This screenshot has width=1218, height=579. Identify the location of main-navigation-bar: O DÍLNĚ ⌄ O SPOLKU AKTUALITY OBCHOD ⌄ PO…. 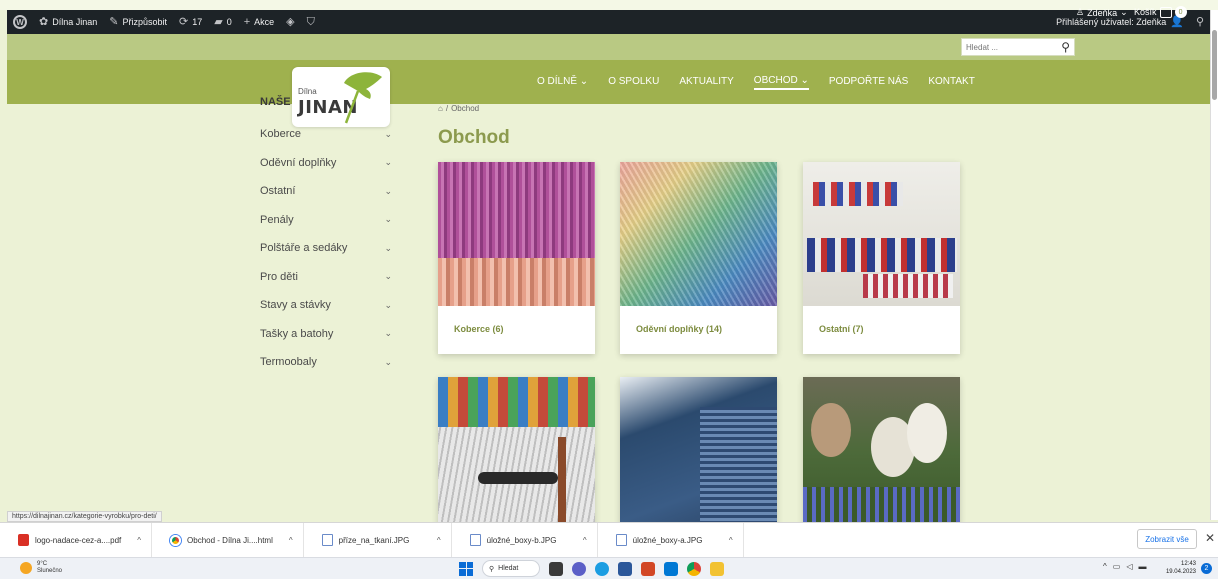
(608, 82).